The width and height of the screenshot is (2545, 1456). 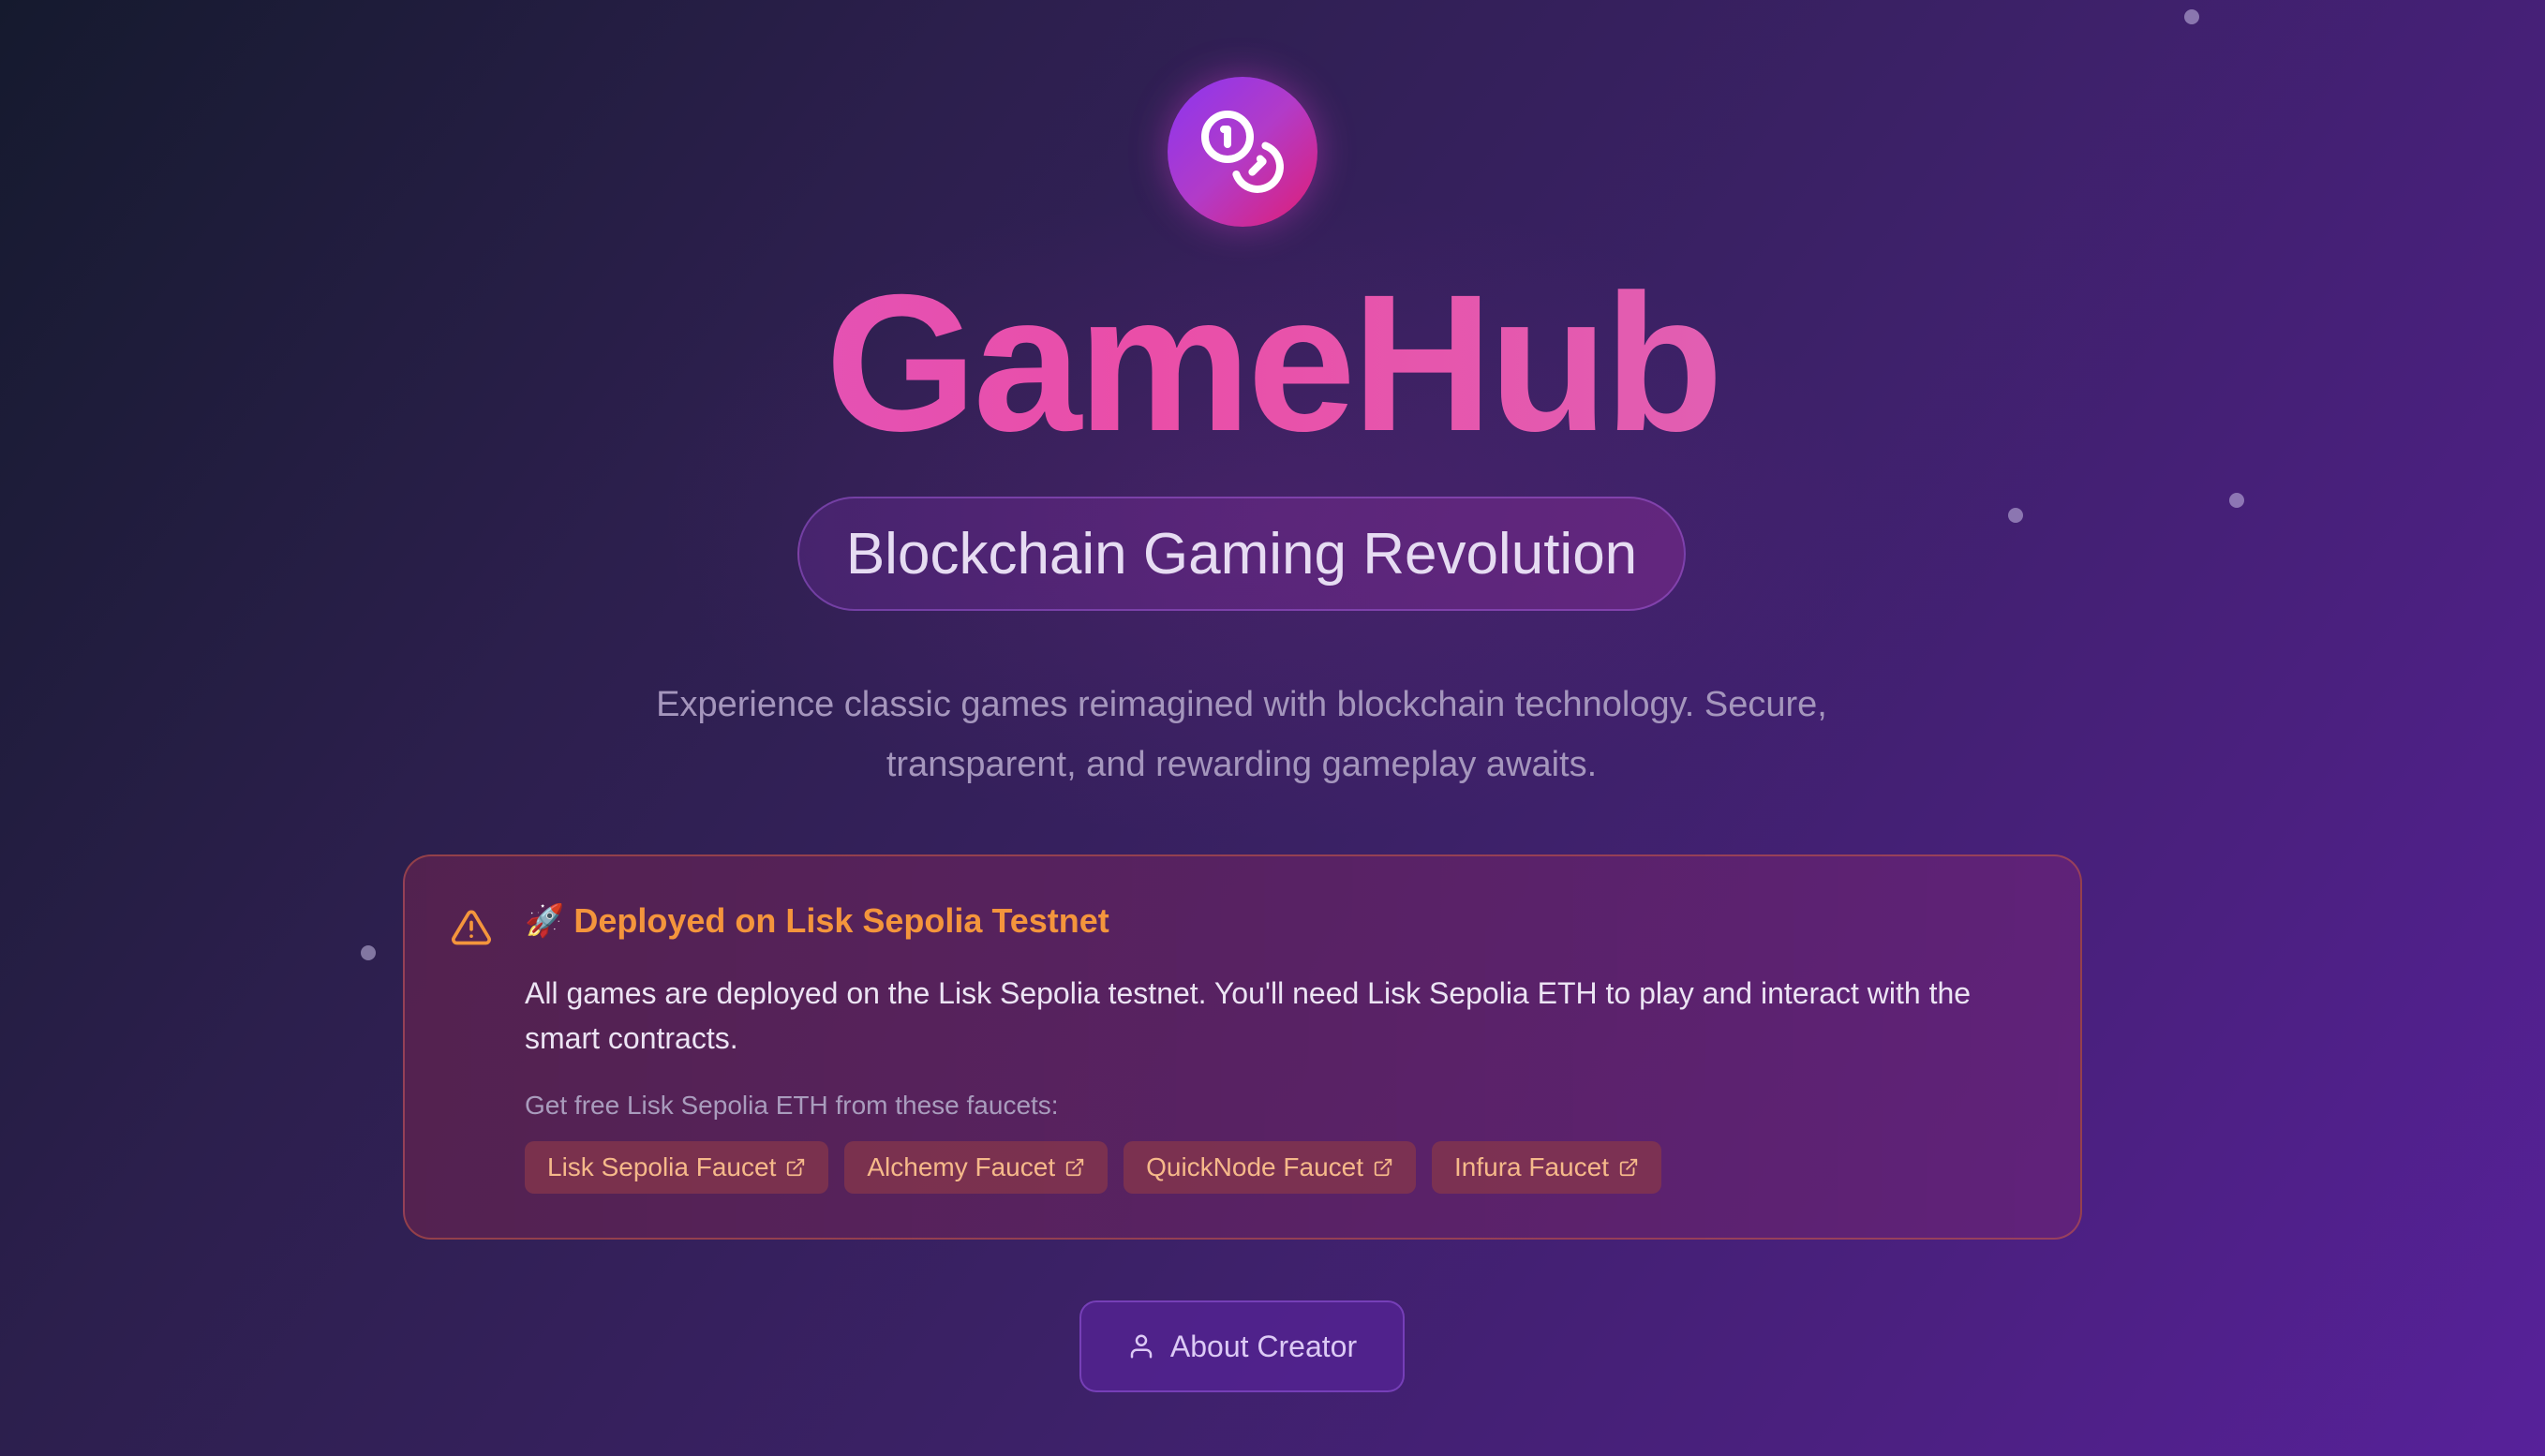 I want to click on notice-title: 🚀 Deployed on Lisk Sepolia Testnet, so click(x=817, y=921).